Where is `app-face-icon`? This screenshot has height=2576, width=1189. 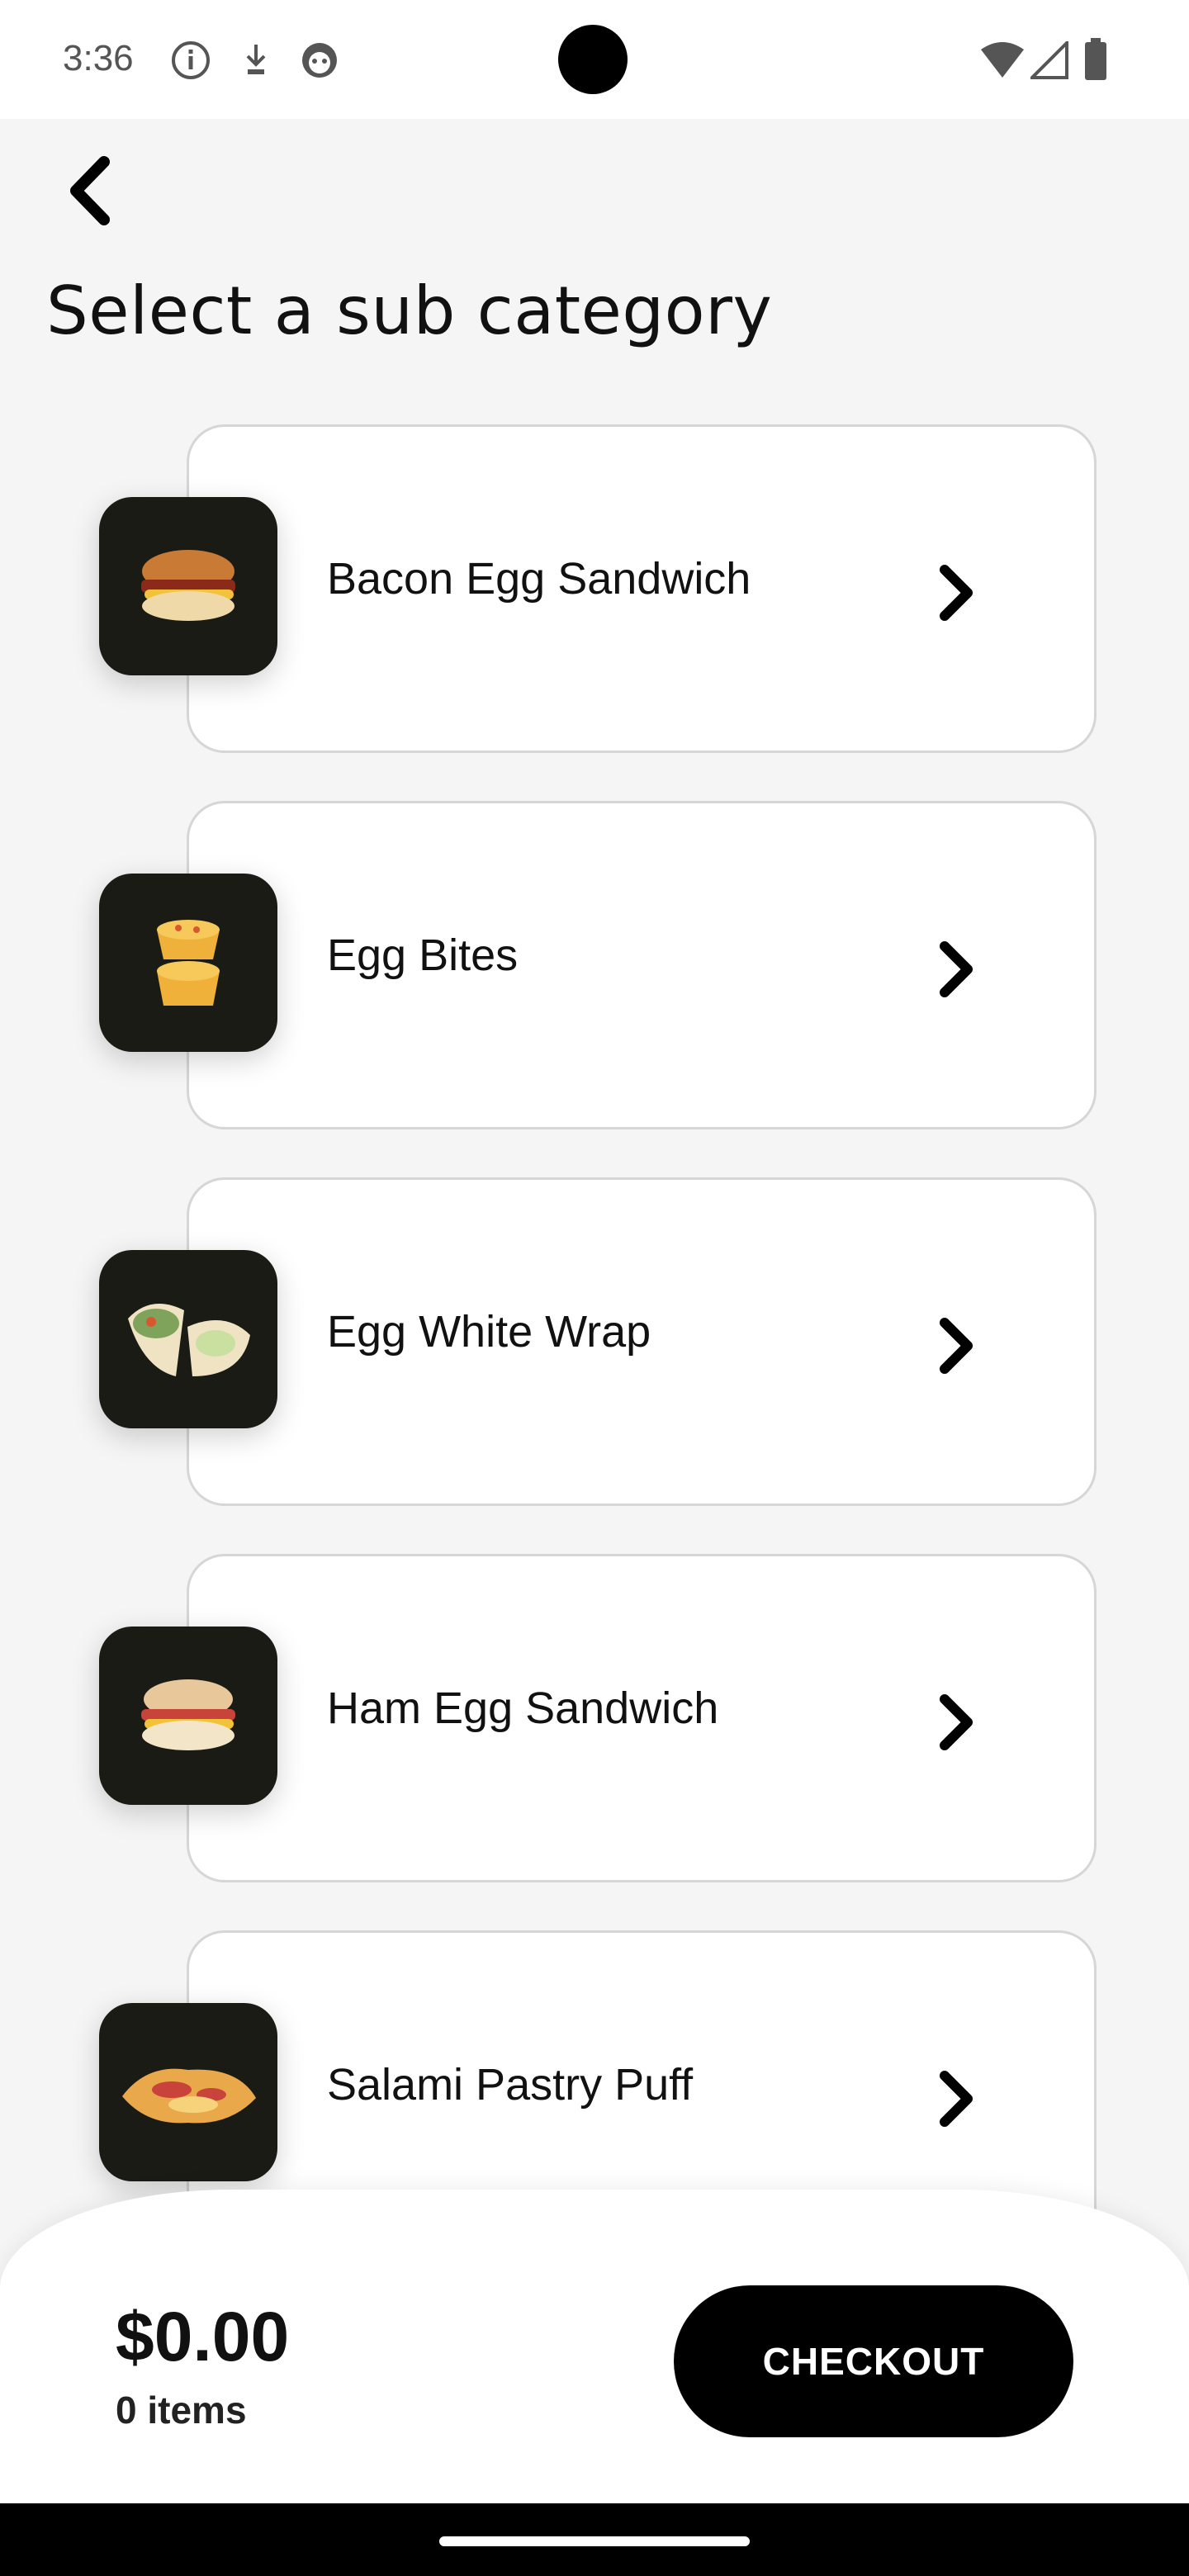 app-face-icon is located at coordinates (319, 60).